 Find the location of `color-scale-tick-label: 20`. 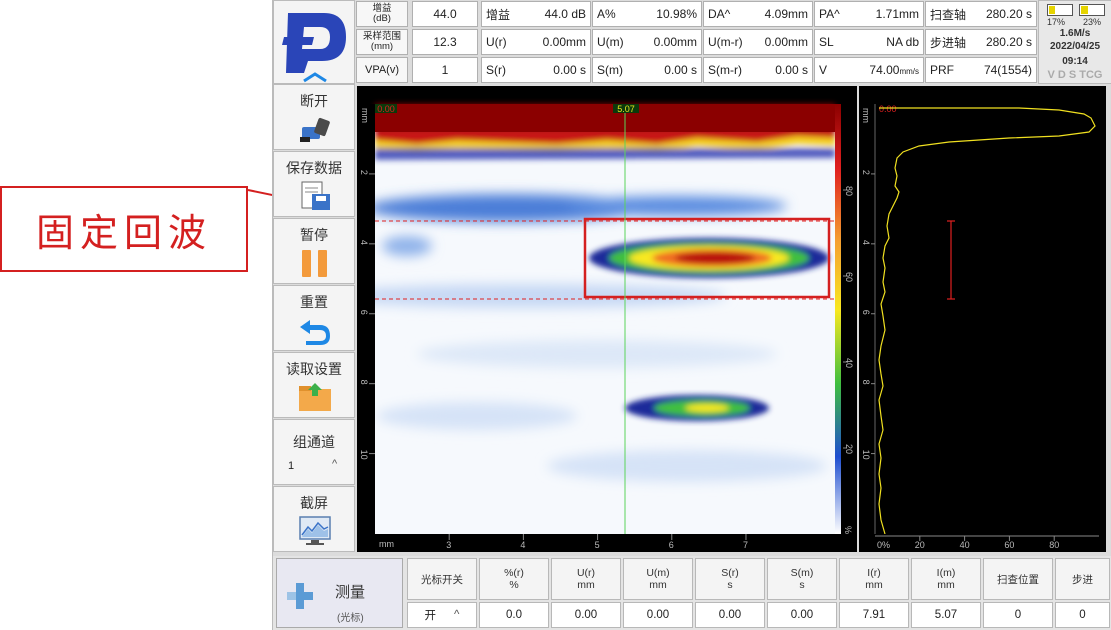

color-scale-tick-label: 20 is located at coordinates (849, 449).